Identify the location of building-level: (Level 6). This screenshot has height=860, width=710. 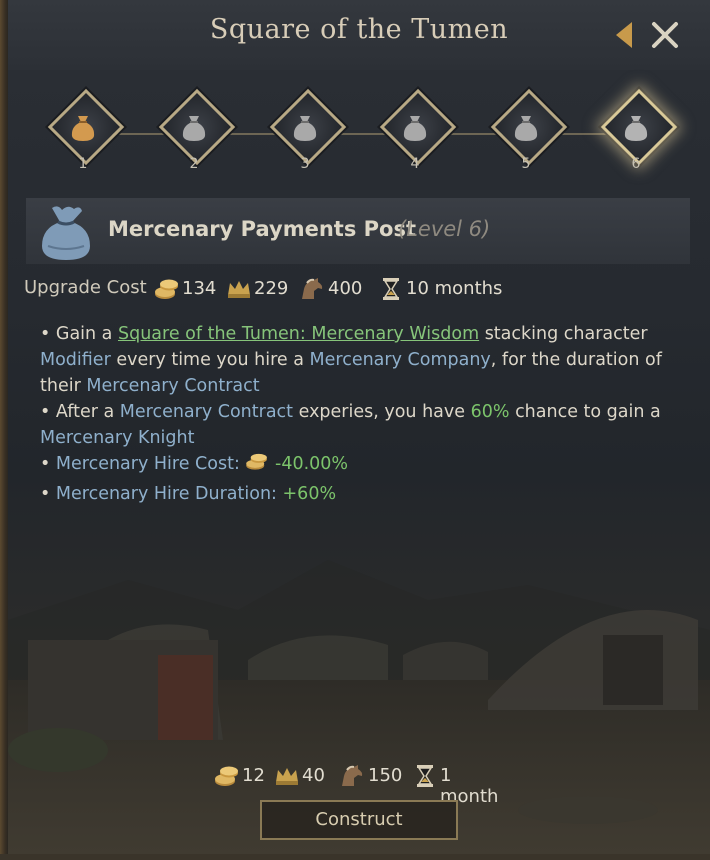
(444, 229).